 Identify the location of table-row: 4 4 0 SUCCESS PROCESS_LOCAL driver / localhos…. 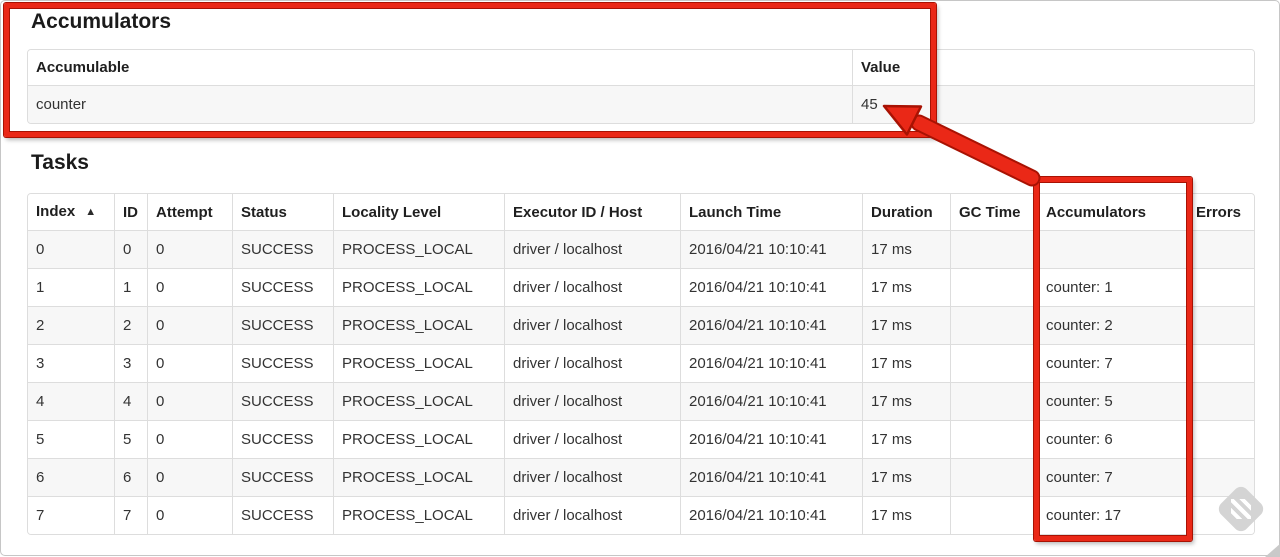
(641, 401).